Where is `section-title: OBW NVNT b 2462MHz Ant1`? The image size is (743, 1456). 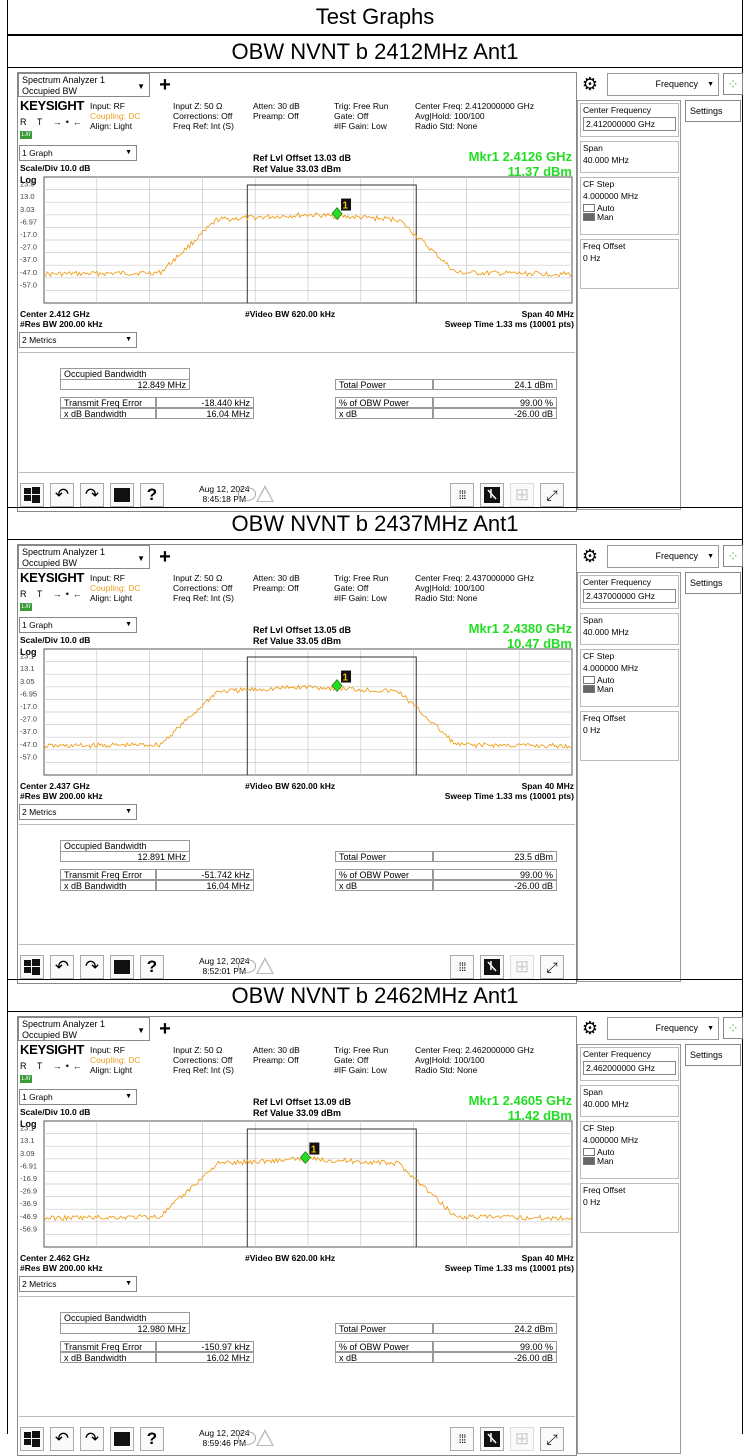 section-title: OBW NVNT b 2462MHz Ant1 is located at coordinates (375, 995).